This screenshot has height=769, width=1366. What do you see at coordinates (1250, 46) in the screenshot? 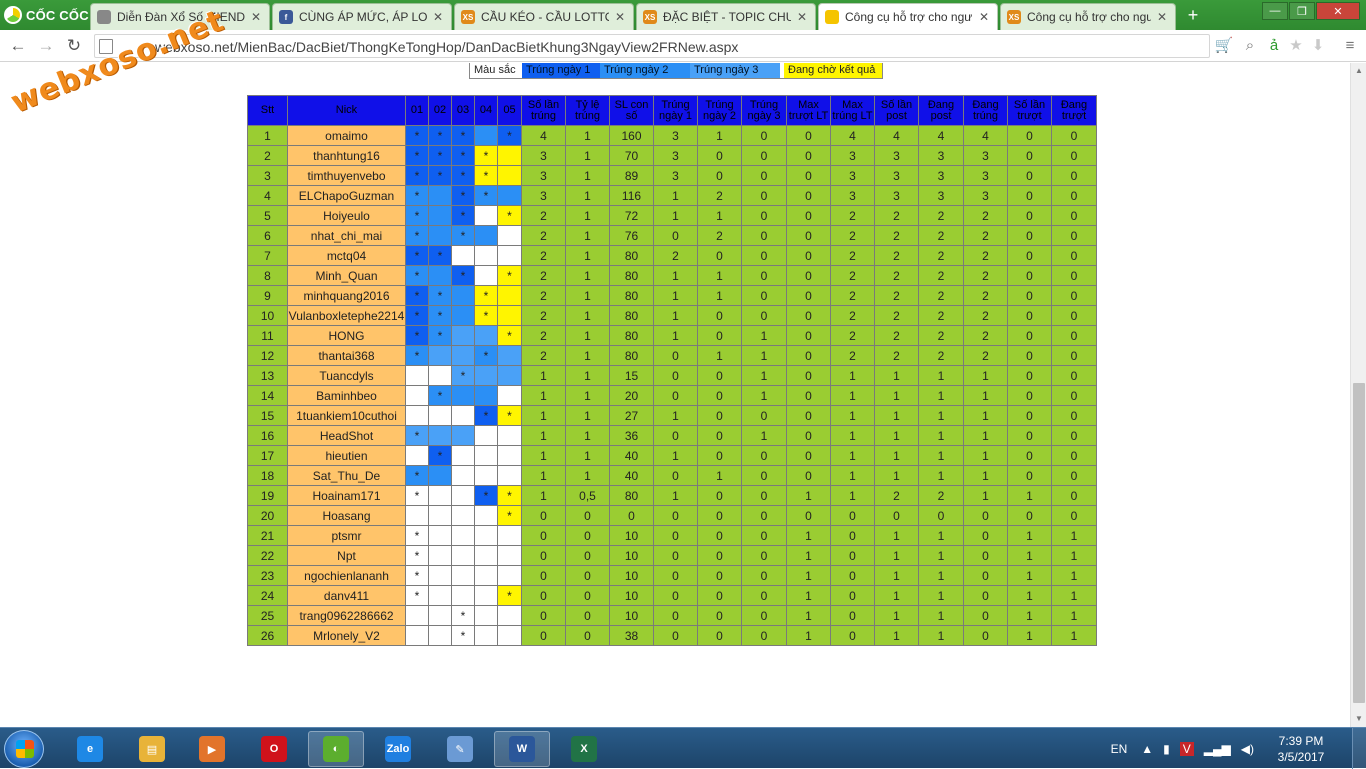
I see `zoom-icon: ⌕` at bounding box center [1250, 46].